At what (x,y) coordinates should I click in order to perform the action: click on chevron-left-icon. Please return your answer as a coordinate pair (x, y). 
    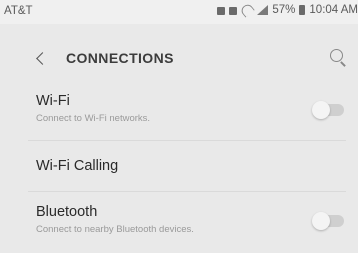
    Looking at the image, I should click on (42, 58).